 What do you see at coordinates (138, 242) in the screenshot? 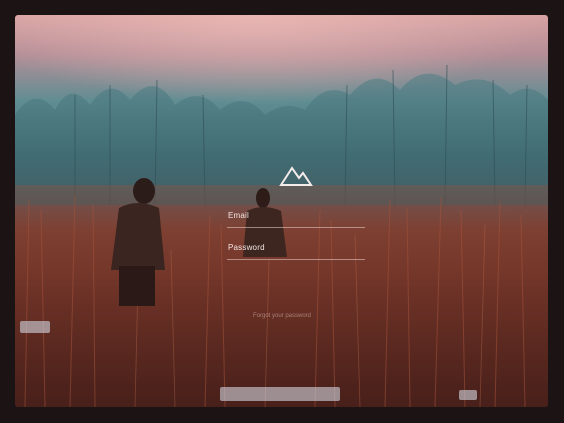
I see `person-left` at bounding box center [138, 242].